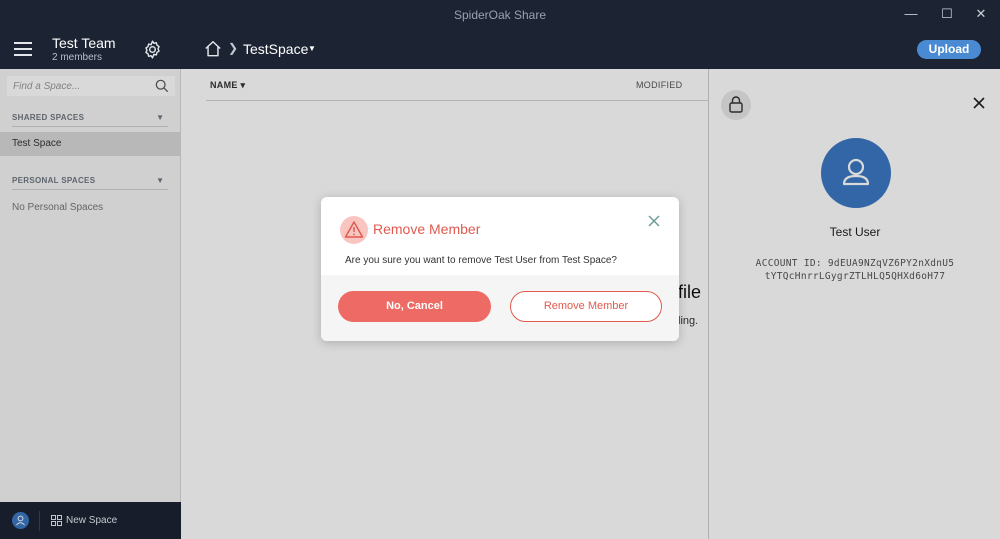 Image resolution: width=1000 pixels, height=539 pixels. I want to click on minimize-icon: —, so click(911, 14).